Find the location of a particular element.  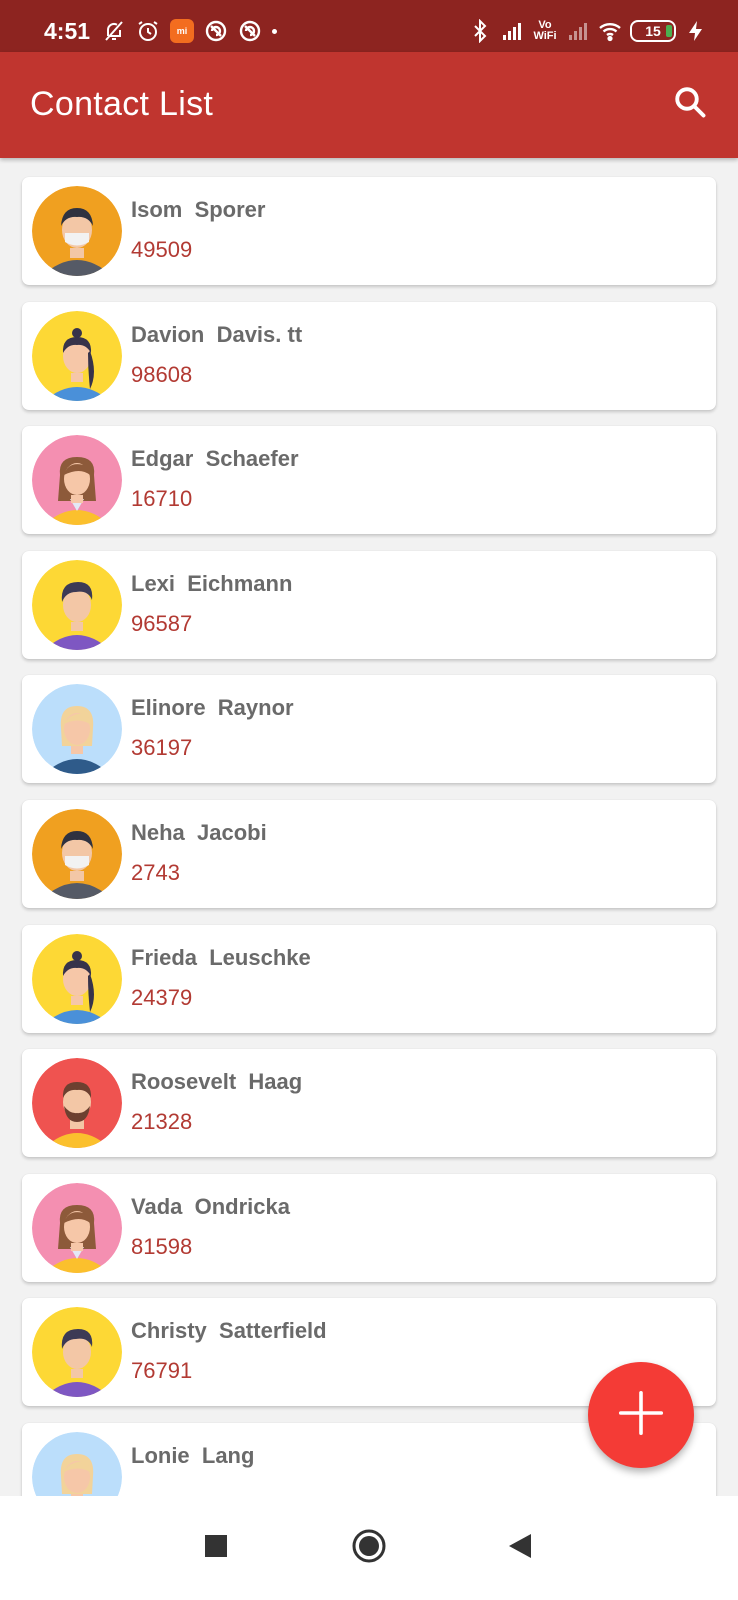

contact-name: Lexi Eichmann is located at coordinates (212, 583).